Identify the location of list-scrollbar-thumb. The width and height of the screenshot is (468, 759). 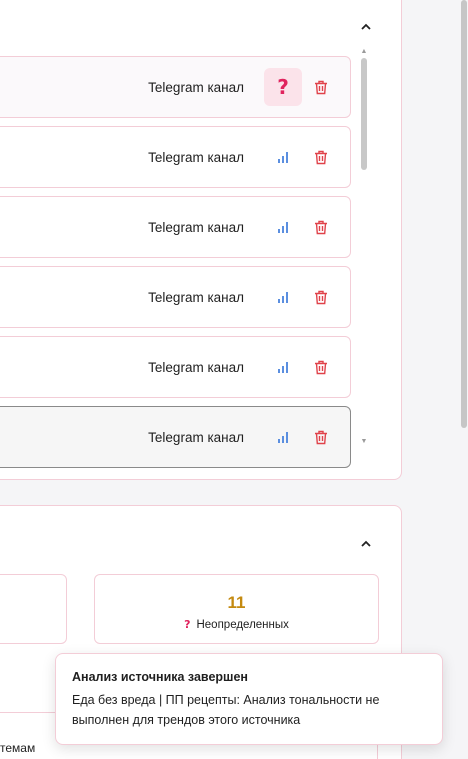
(364, 114).